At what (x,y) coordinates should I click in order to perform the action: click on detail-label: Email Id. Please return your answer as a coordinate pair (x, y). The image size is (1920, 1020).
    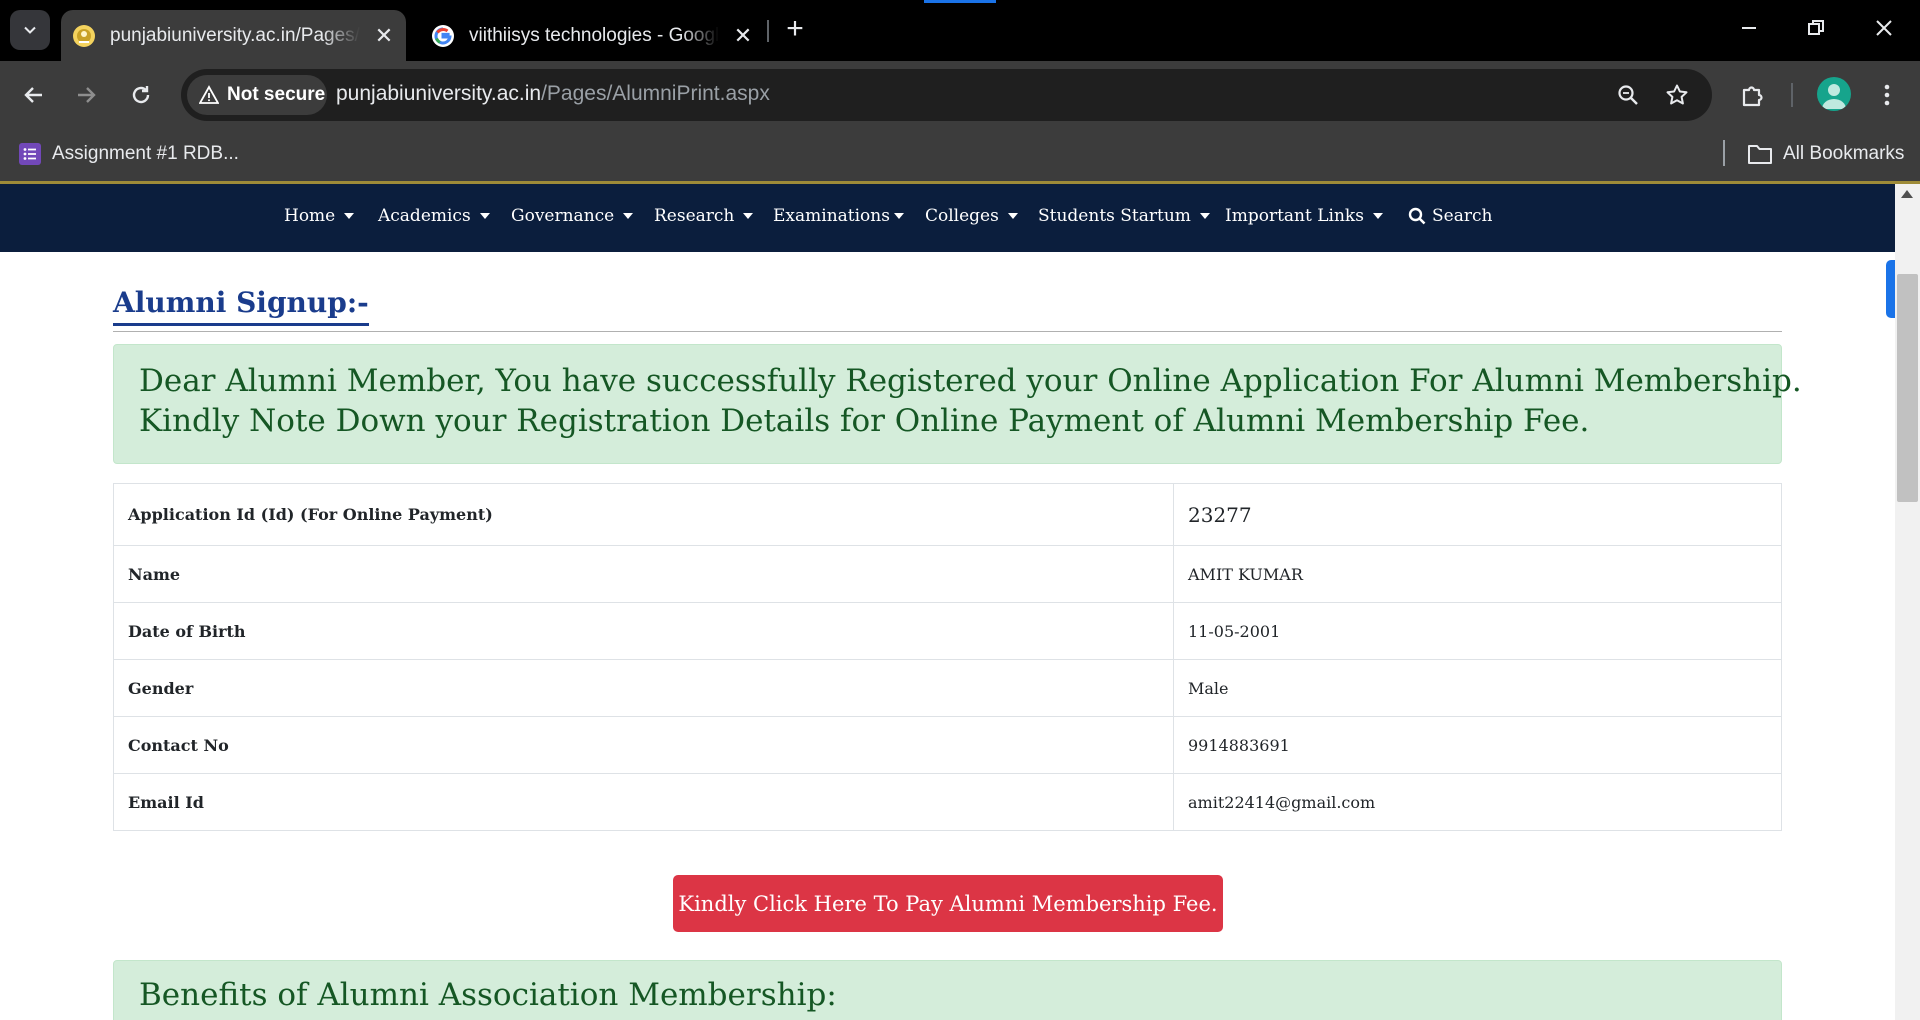
    Looking at the image, I should click on (643, 802).